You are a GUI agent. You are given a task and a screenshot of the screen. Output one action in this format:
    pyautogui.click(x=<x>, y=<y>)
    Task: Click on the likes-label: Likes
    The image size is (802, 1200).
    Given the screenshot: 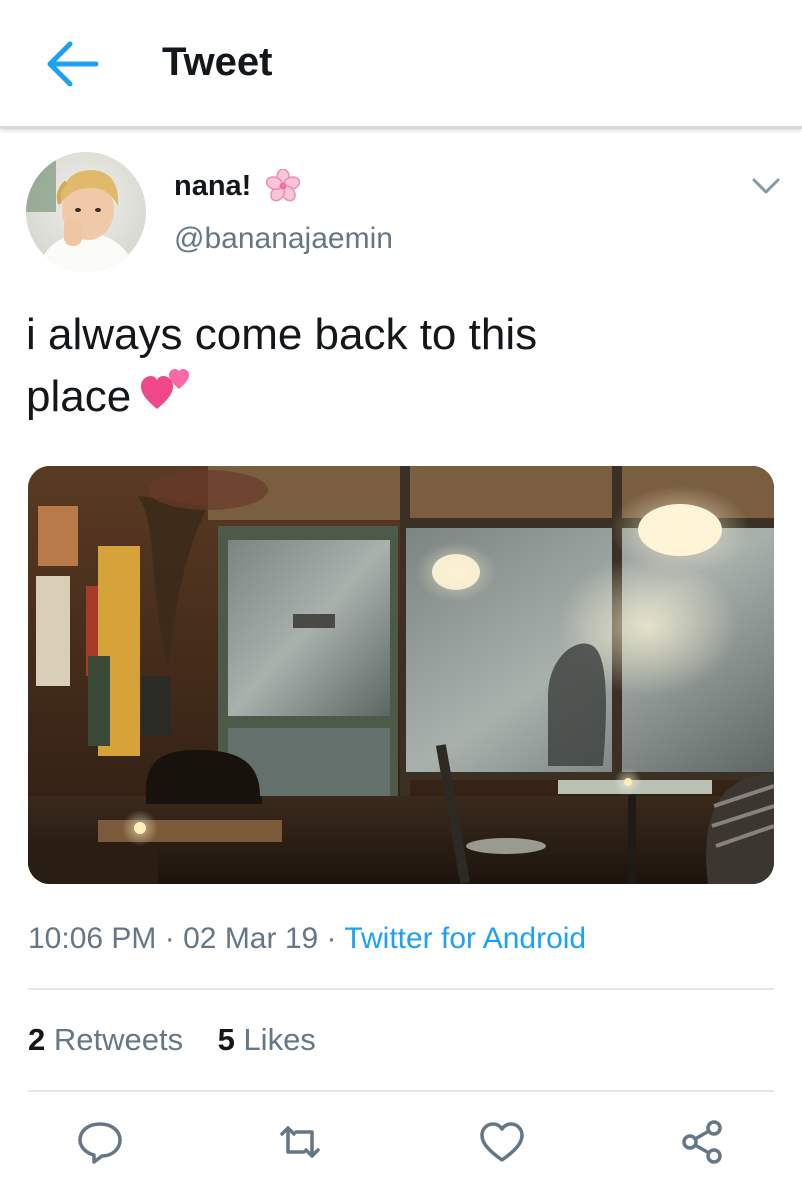 What is the action you would take?
    pyautogui.click(x=279, y=1039)
    